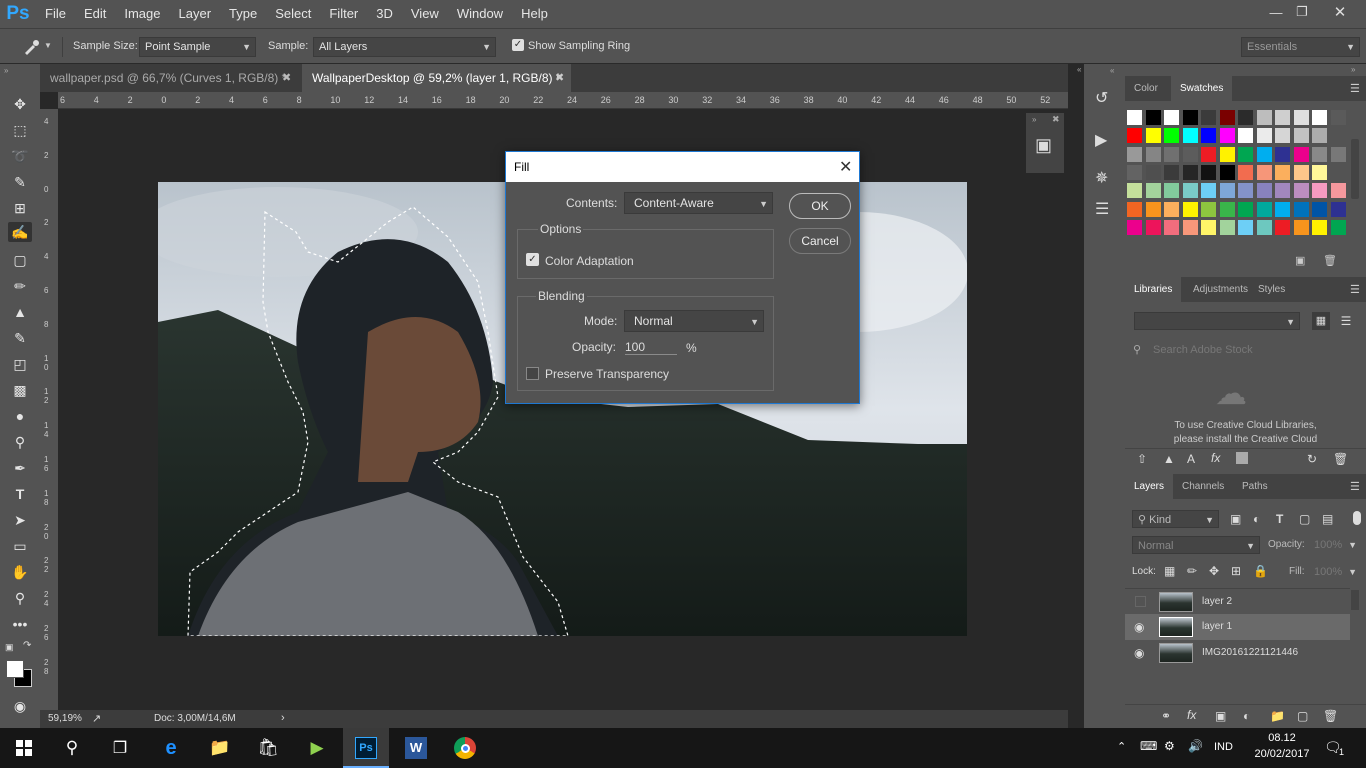  What do you see at coordinates (1139, 627) in the screenshot?
I see `eye-icon: ◉` at bounding box center [1139, 627].